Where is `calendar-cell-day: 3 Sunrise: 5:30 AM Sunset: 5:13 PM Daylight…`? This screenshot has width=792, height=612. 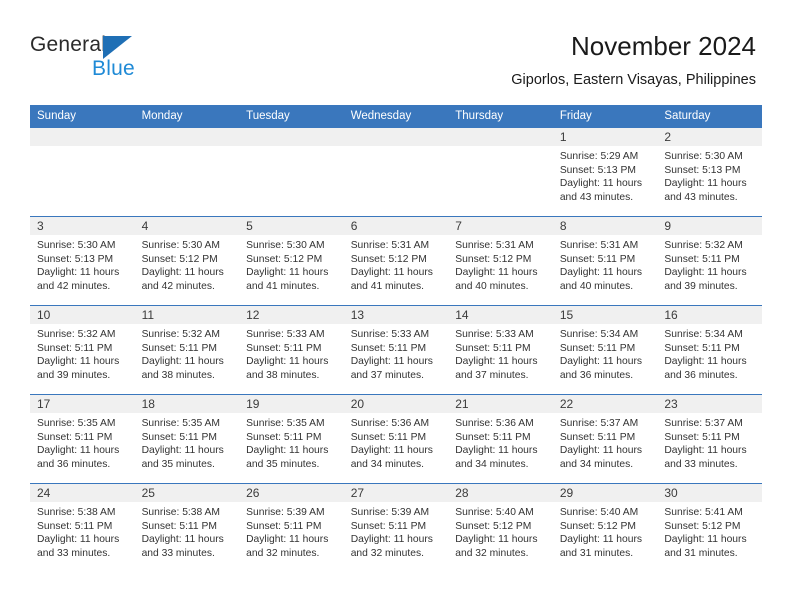 calendar-cell-day: 3 Sunrise: 5:30 AM Sunset: 5:13 PM Daylight… is located at coordinates (82, 261).